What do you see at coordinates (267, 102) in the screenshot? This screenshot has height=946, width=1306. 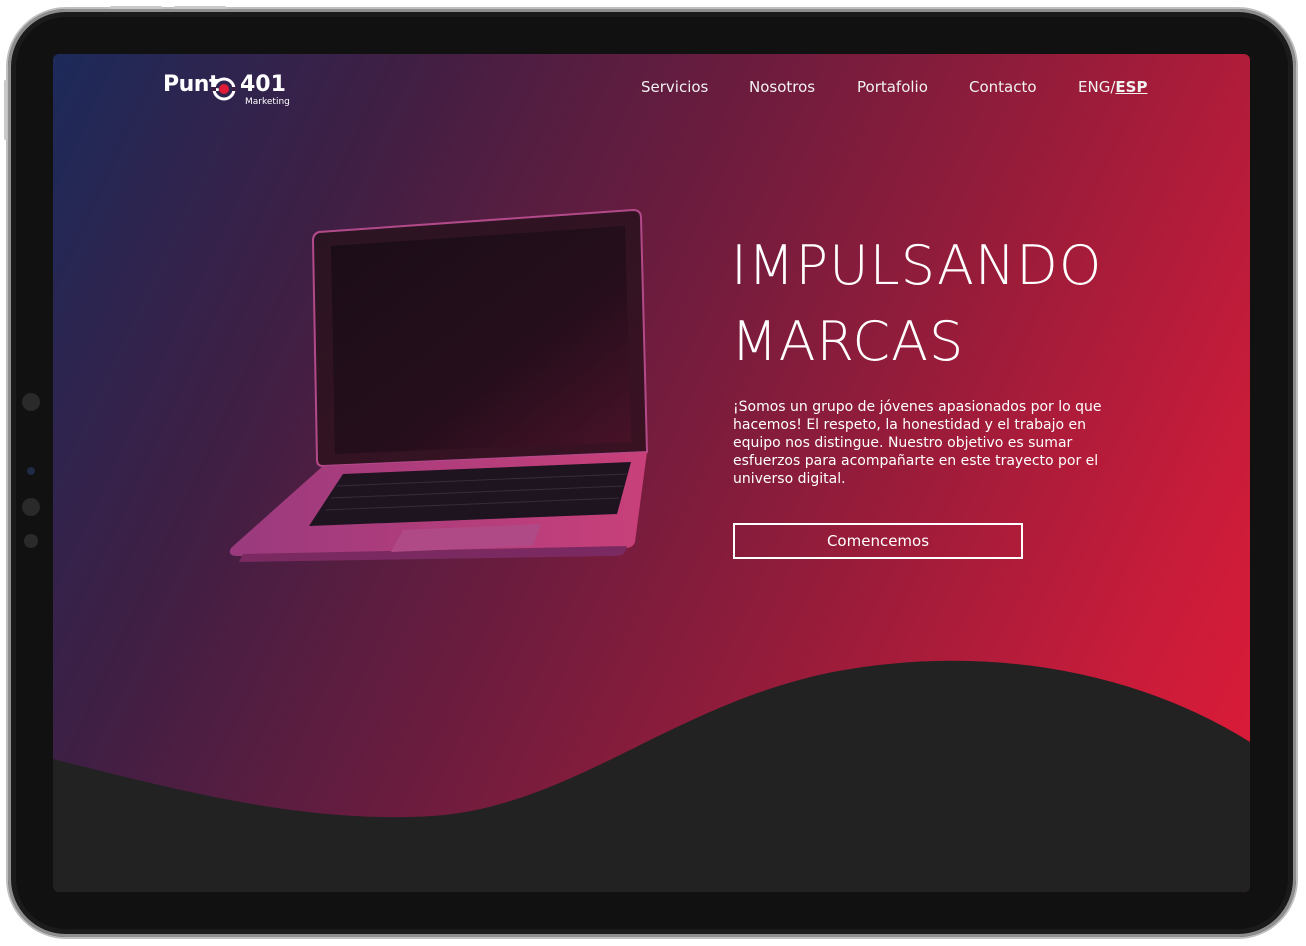 I see `brand-subtitle: Marketing` at bounding box center [267, 102].